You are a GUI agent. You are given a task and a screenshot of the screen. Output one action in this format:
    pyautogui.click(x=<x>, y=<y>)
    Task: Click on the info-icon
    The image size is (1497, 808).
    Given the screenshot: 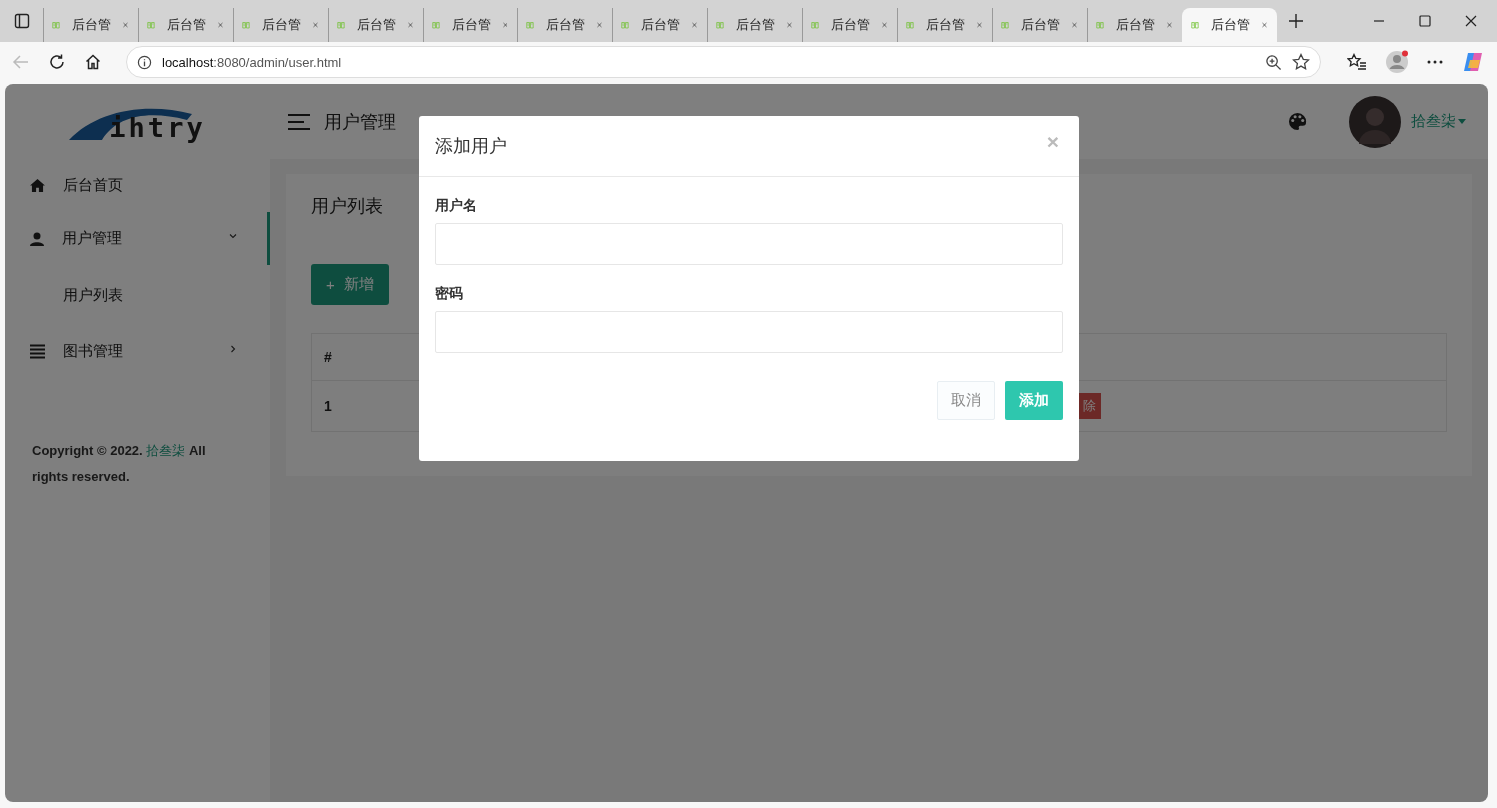 What is the action you would take?
    pyautogui.click(x=144, y=62)
    